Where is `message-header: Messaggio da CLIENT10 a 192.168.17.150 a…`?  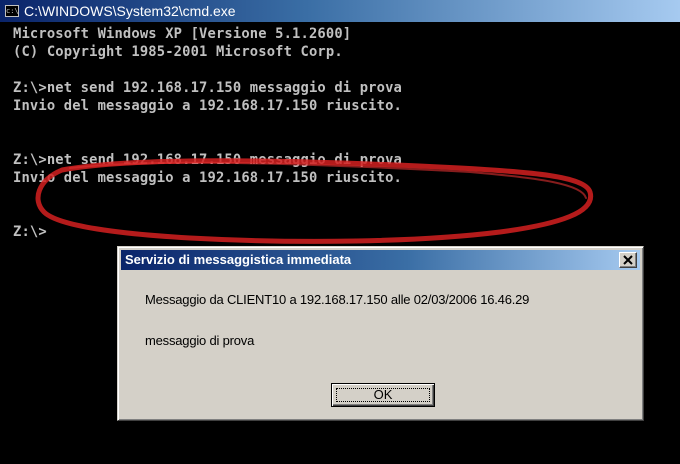
message-header: Messaggio da CLIENT10 a 192.168.17.150 a… is located at coordinates (337, 299).